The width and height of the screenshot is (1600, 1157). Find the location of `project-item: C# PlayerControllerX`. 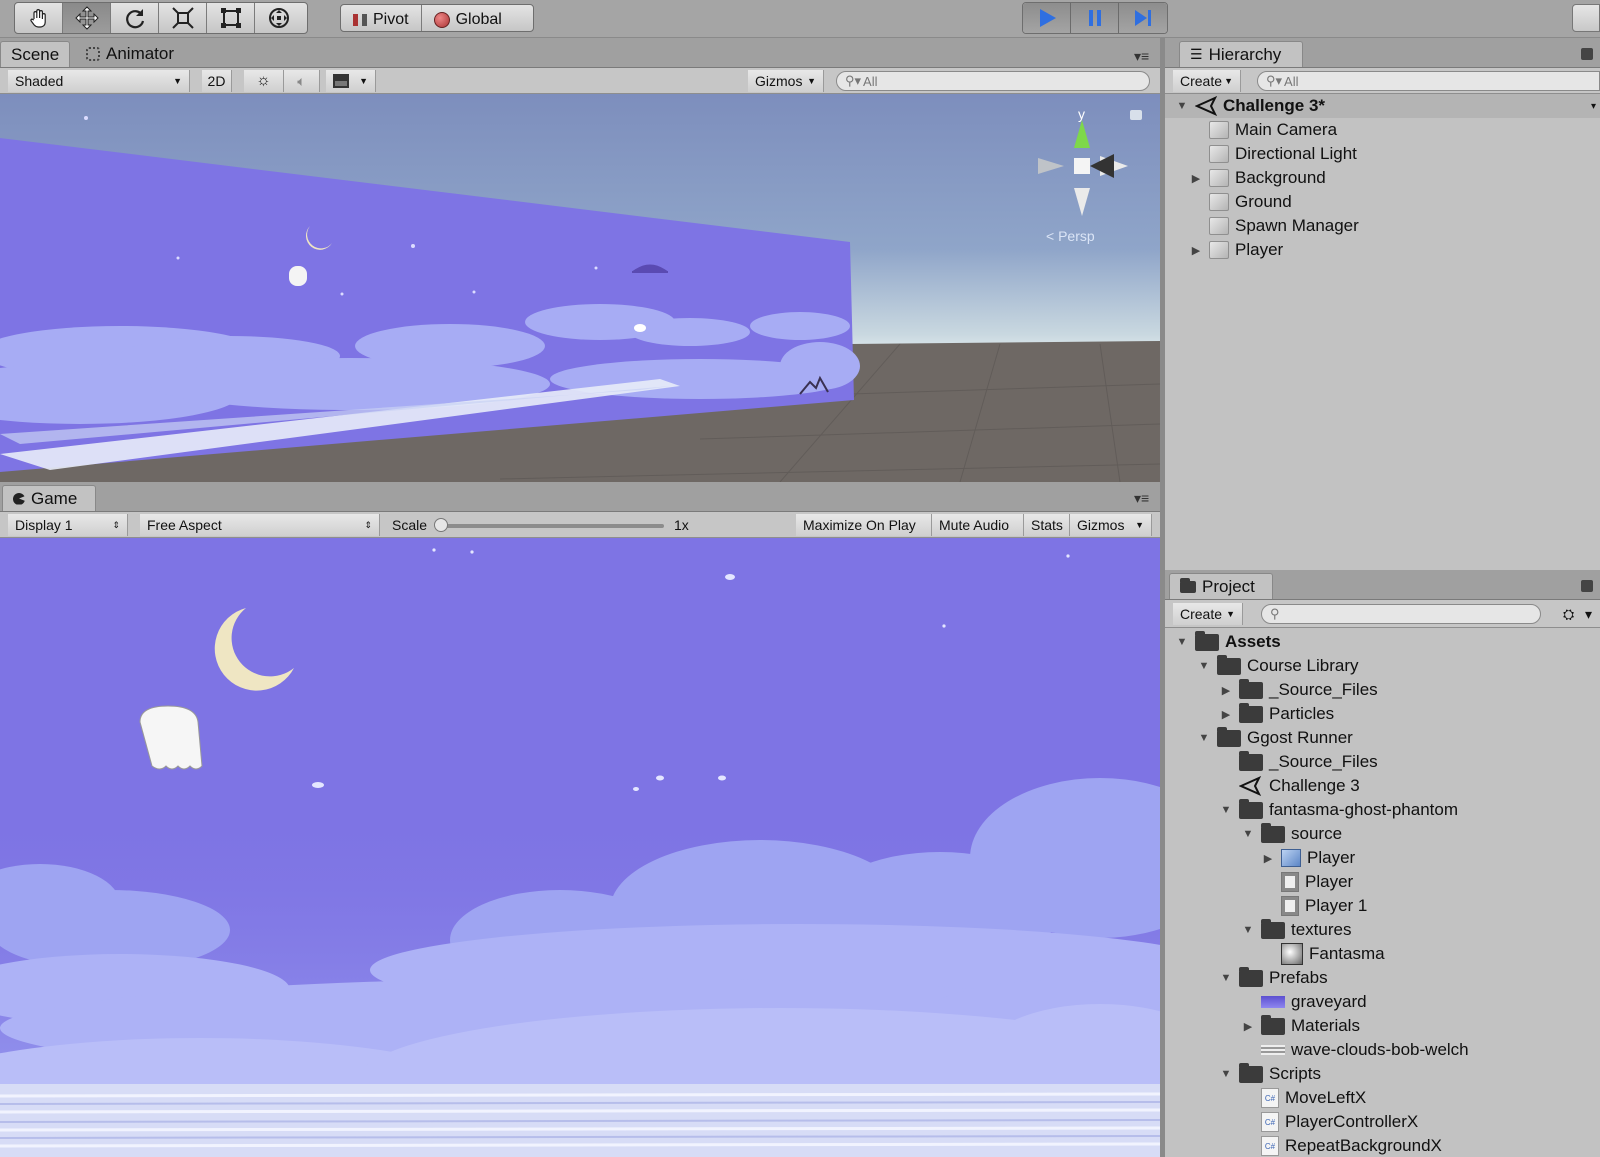

project-item: C# PlayerControllerX is located at coordinates (1339, 1122).